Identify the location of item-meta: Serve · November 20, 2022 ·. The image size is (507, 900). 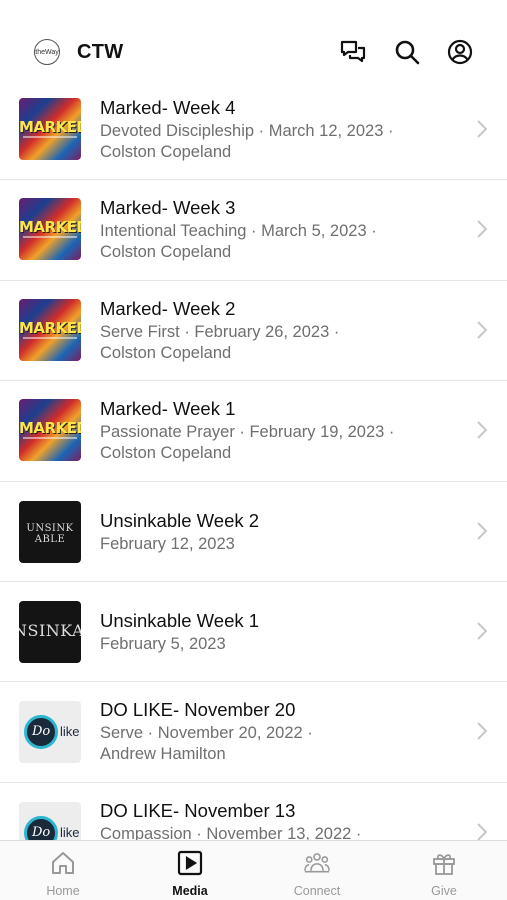
(206, 733).